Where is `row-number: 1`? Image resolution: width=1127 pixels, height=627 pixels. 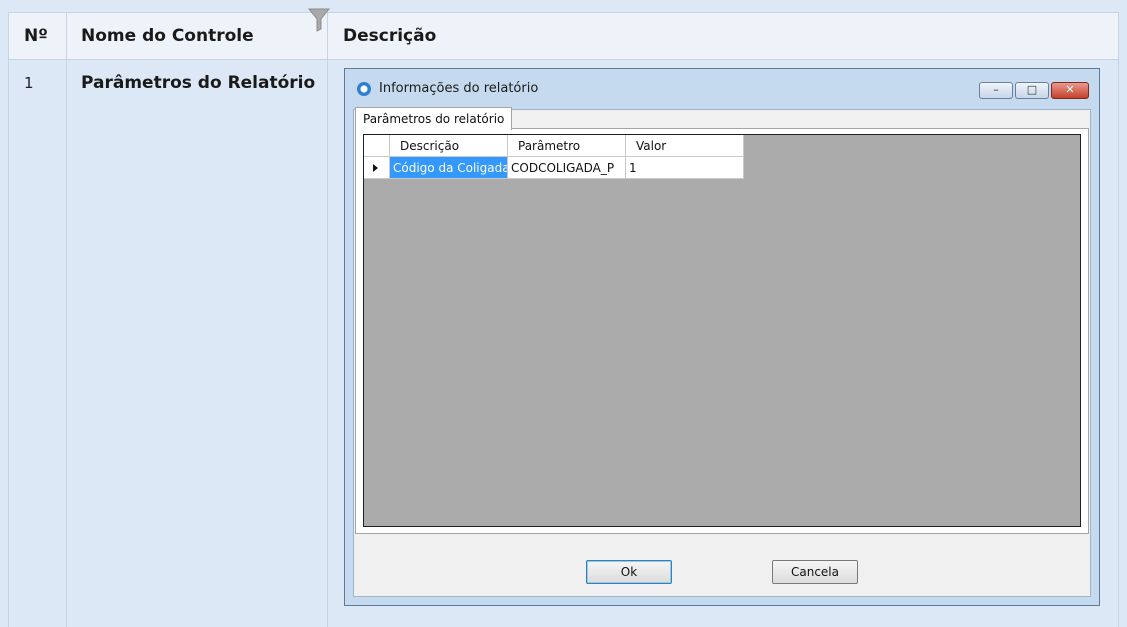 row-number: 1 is located at coordinates (29, 83).